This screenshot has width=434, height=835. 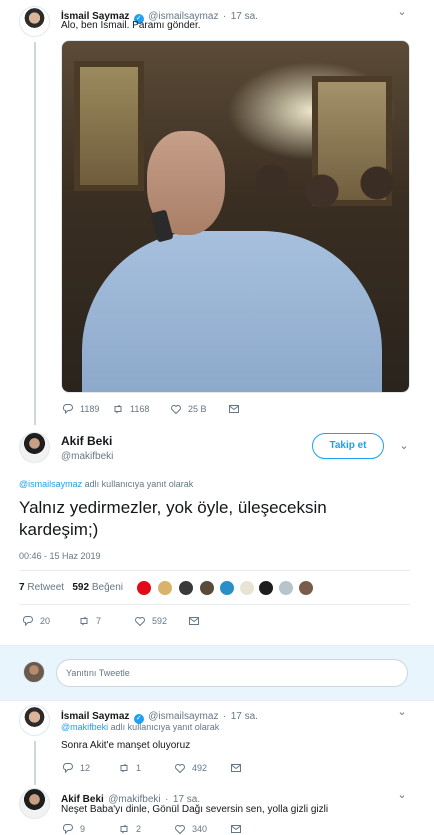 I want to click on reply-count: 12, so click(x=85, y=768).